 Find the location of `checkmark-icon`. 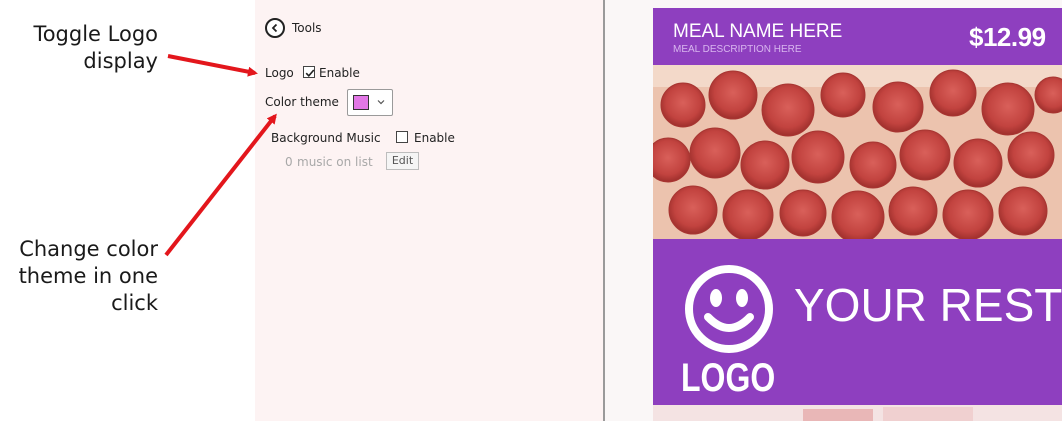

checkmark-icon is located at coordinates (310, 73).